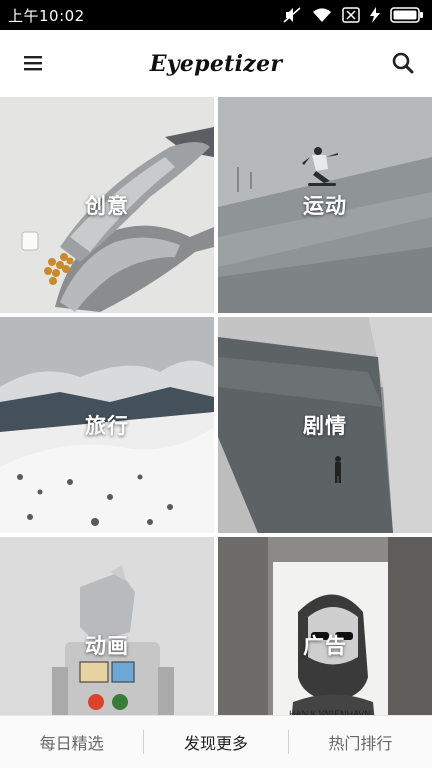  I want to click on status-bar: 上午10:02, so click(216, 15).